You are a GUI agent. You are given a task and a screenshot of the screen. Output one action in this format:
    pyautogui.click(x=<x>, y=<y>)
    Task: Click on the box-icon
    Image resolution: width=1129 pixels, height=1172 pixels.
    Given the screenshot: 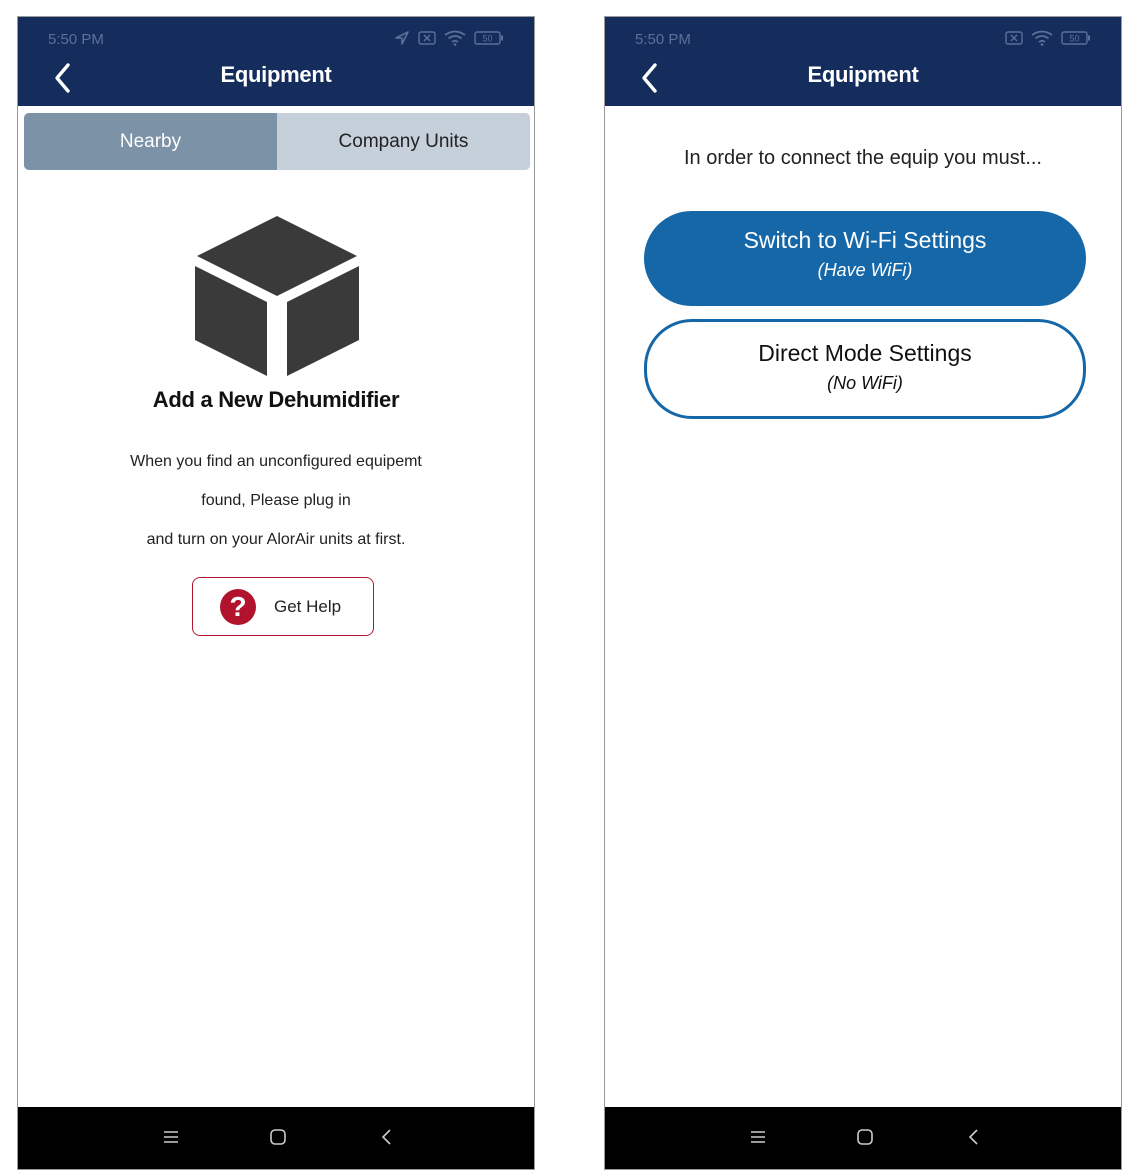 What is the action you would take?
    pyautogui.click(x=277, y=296)
    